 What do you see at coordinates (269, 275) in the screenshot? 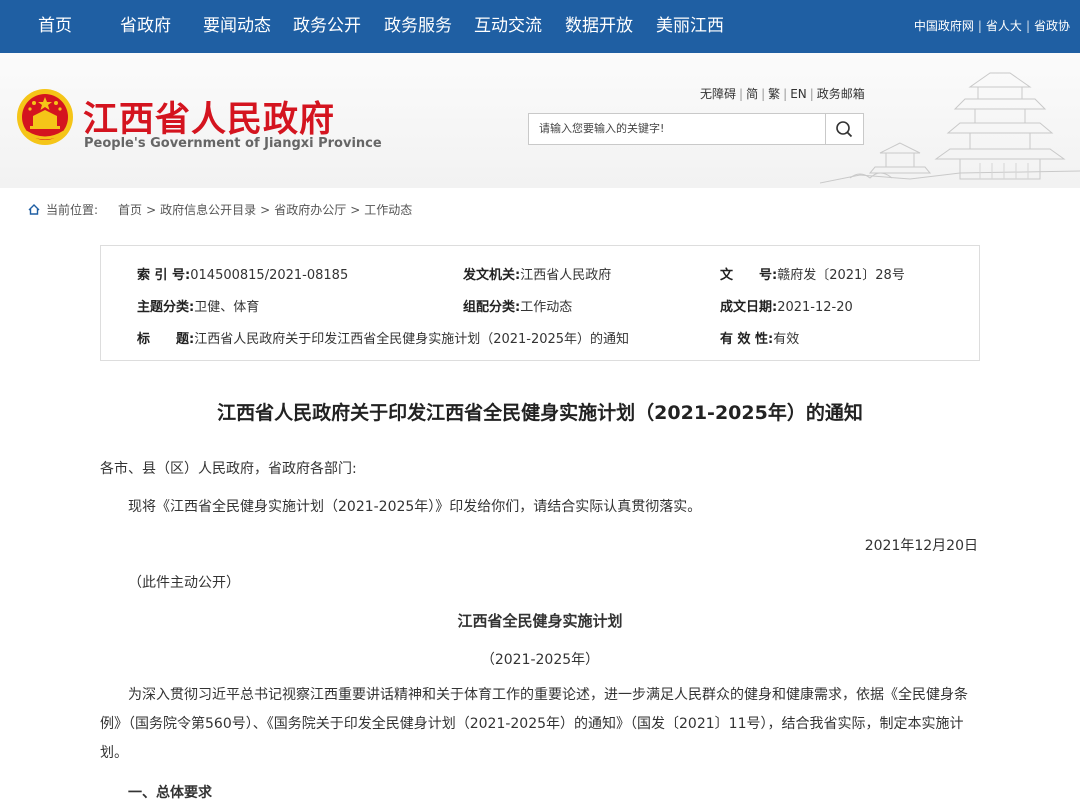
I see `meta-value: 014500815/2021-08185` at bounding box center [269, 275].